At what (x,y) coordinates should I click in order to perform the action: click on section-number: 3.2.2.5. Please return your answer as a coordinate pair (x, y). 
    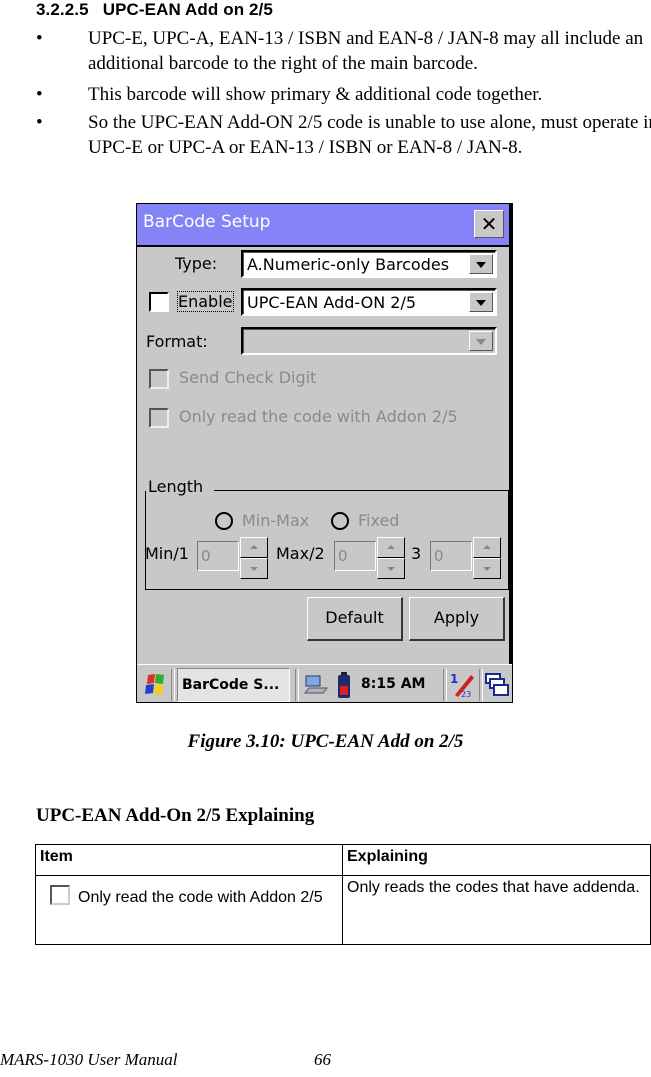
    Looking at the image, I should click on (62, 9).